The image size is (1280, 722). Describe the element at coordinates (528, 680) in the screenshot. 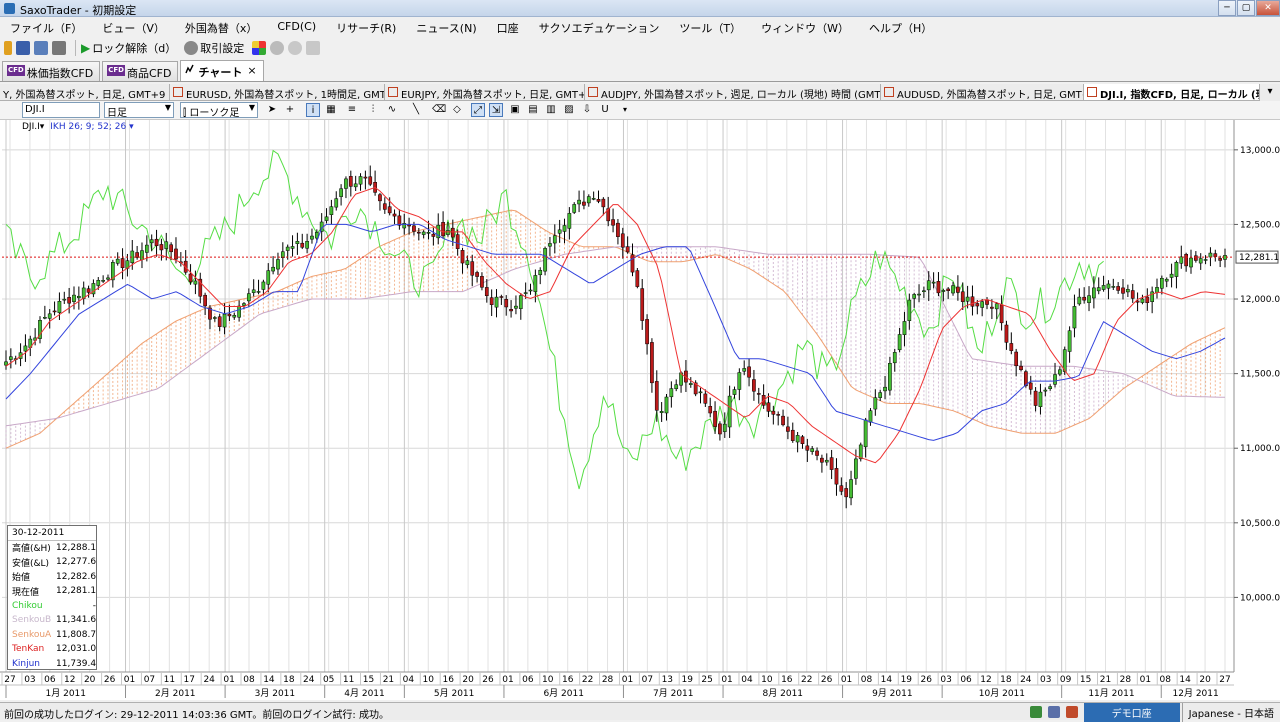

I see `x-day-label: 06` at that location.